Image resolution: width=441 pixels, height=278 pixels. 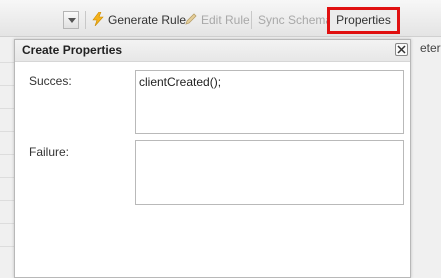 I want to click on dialog-title: Create Properties, so click(x=72, y=50).